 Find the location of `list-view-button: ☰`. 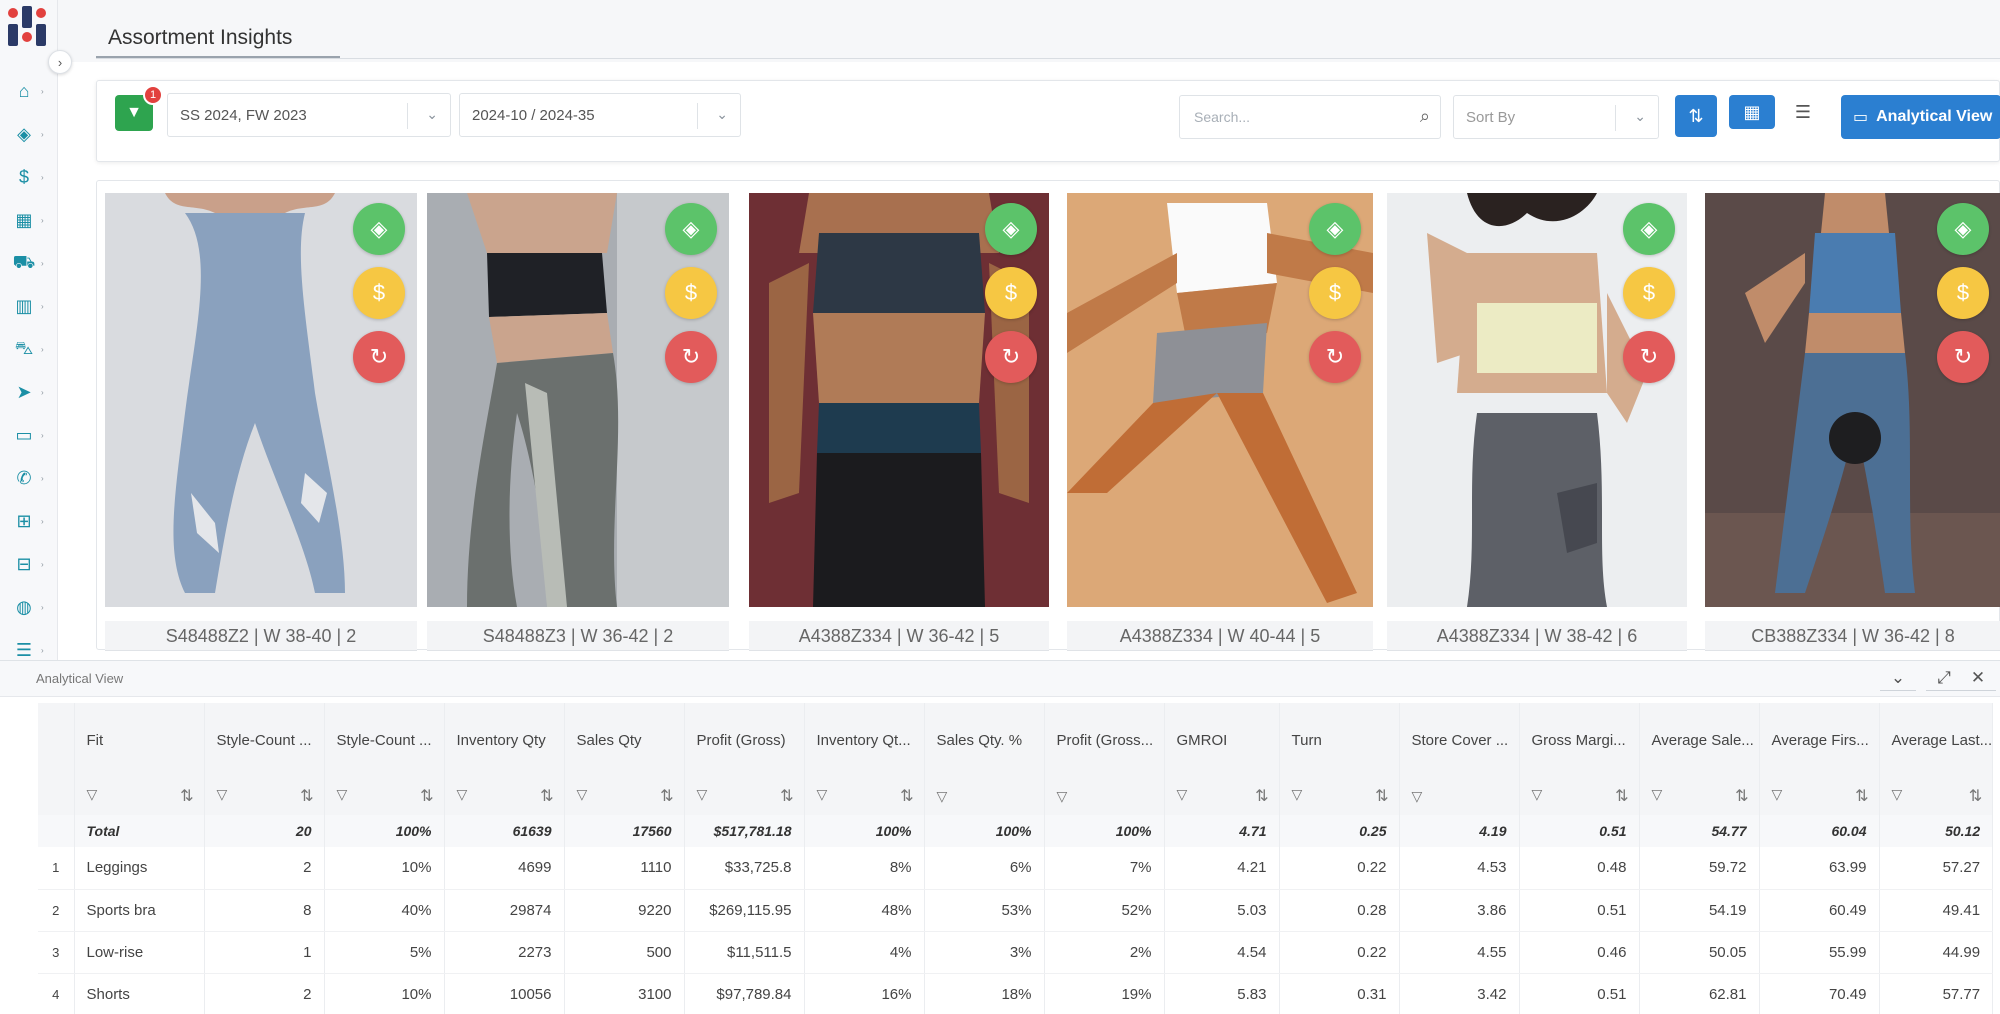

list-view-button: ☰ is located at coordinates (1803, 112).